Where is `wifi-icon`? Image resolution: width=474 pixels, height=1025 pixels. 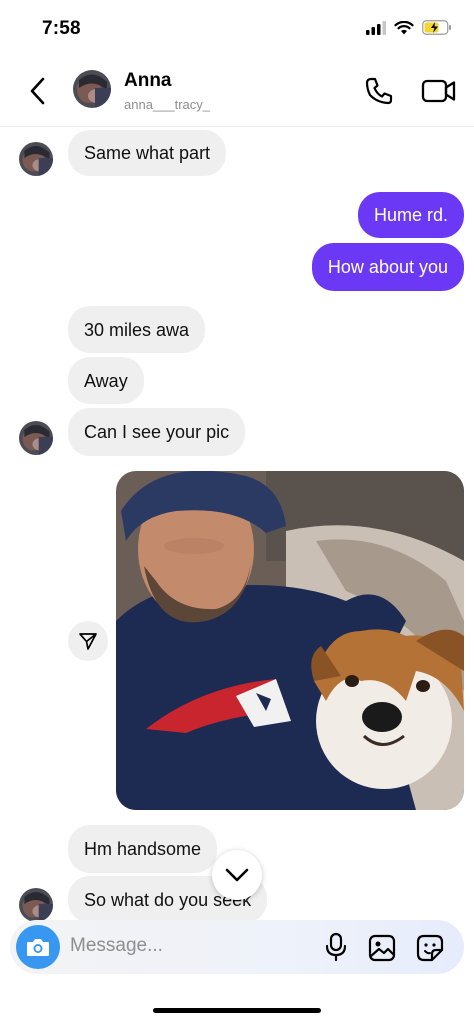 wifi-icon is located at coordinates (404, 27).